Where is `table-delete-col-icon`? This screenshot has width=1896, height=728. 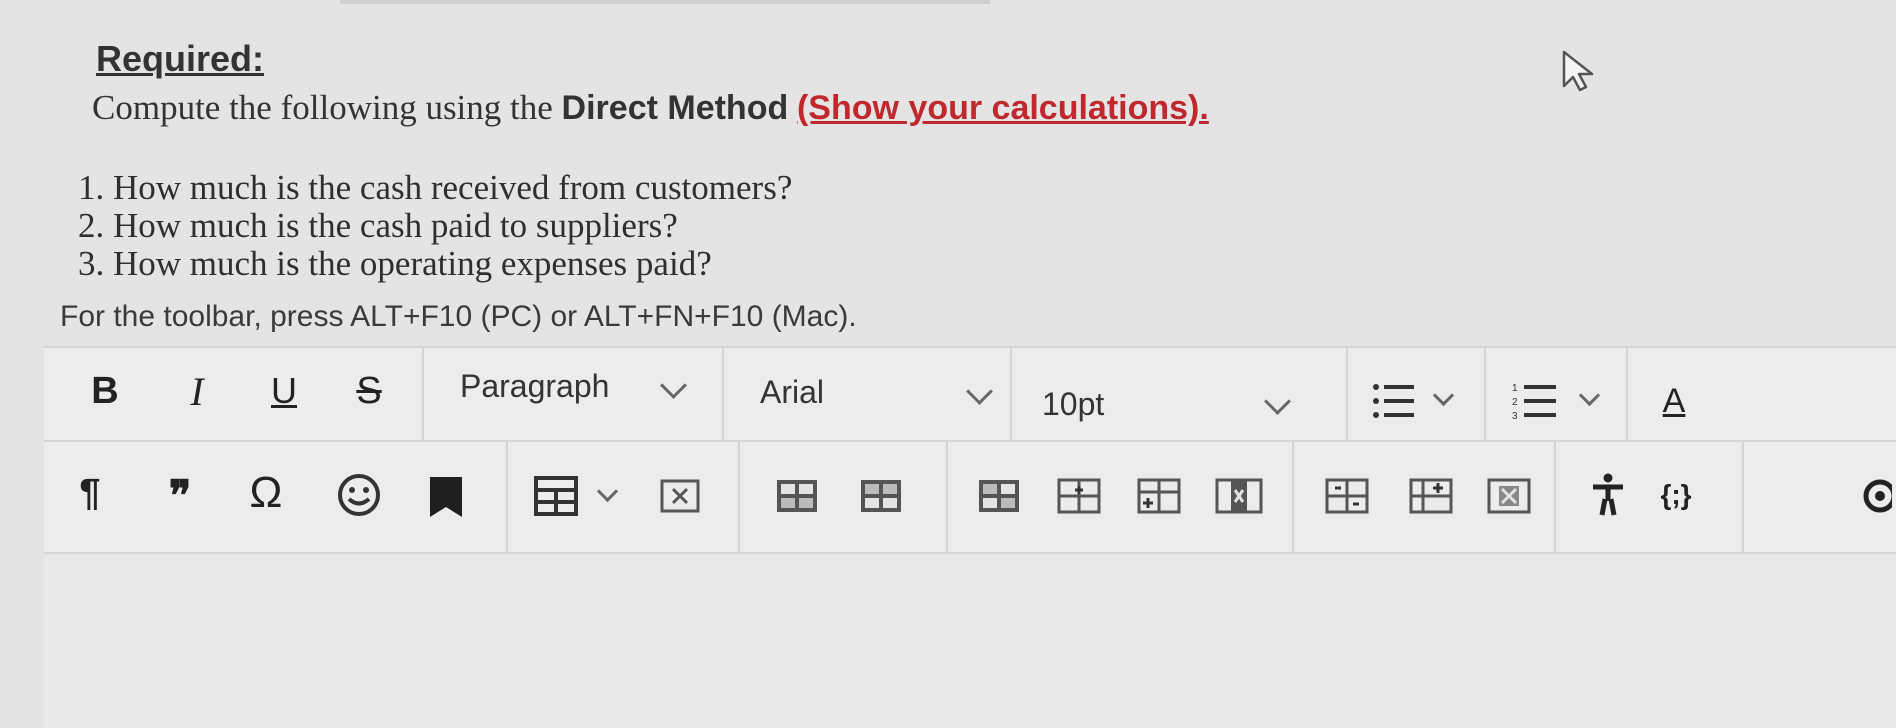 table-delete-col-icon is located at coordinates (1239, 496).